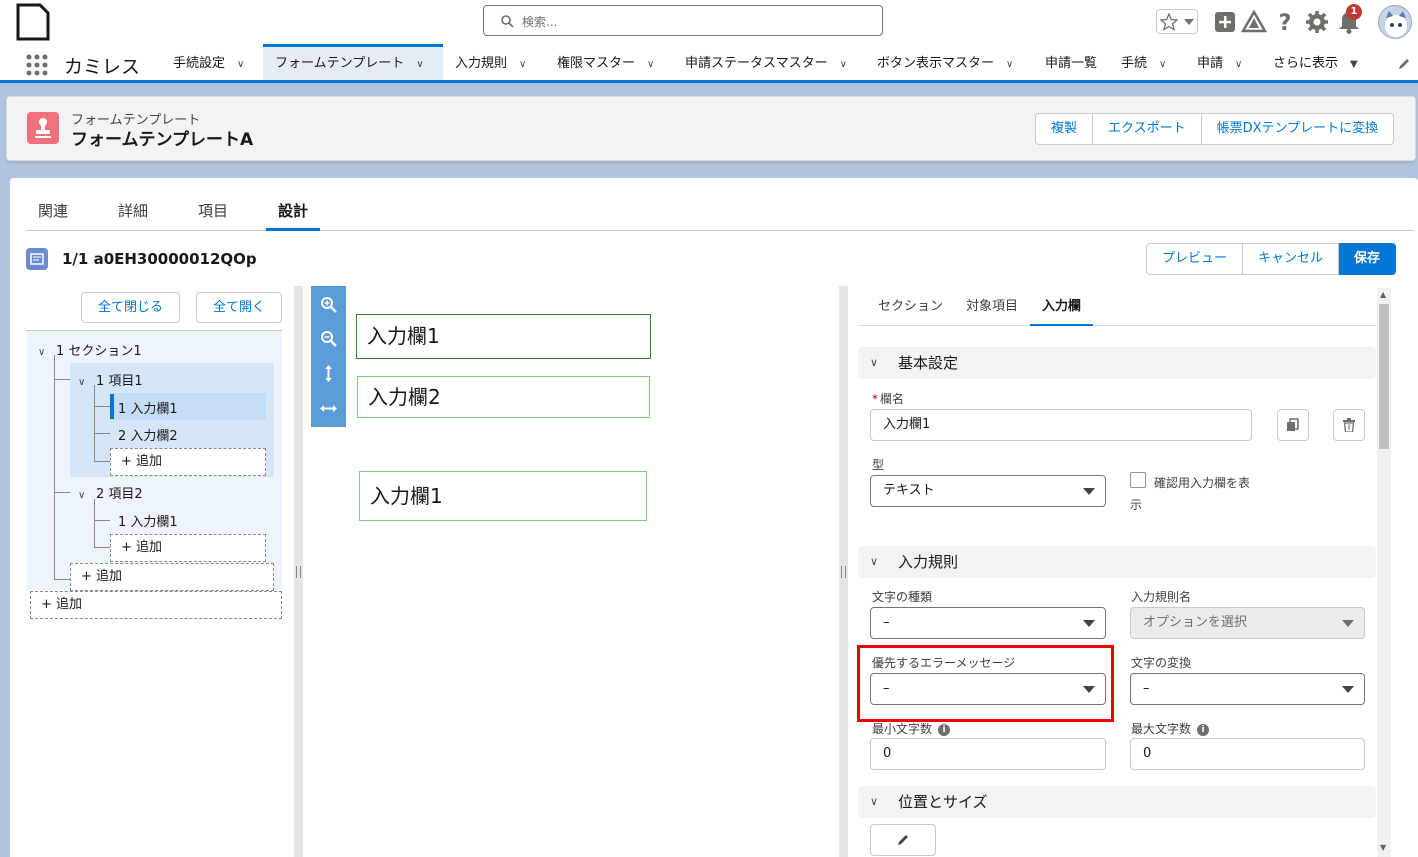 This screenshot has width=1418, height=857. I want to click on scroll-down-icon: ▼, so click(1383, 847).